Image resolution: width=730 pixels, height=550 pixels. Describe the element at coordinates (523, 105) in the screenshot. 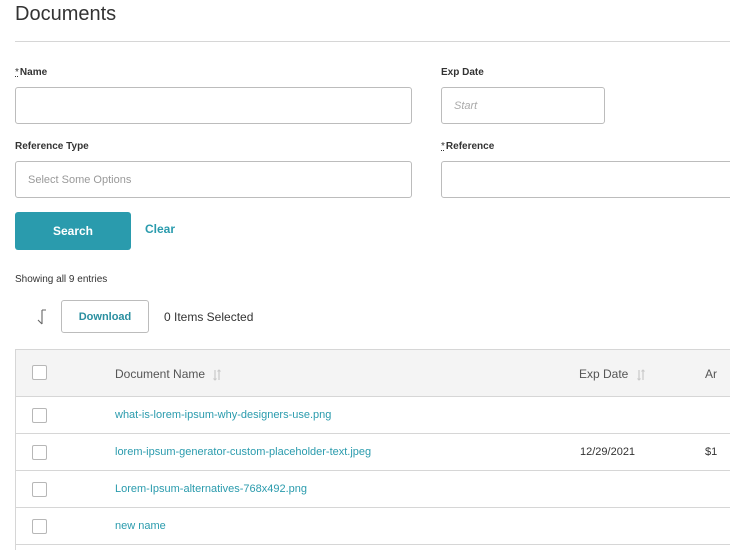

I see `exp-date-start-input: Start` at that location.